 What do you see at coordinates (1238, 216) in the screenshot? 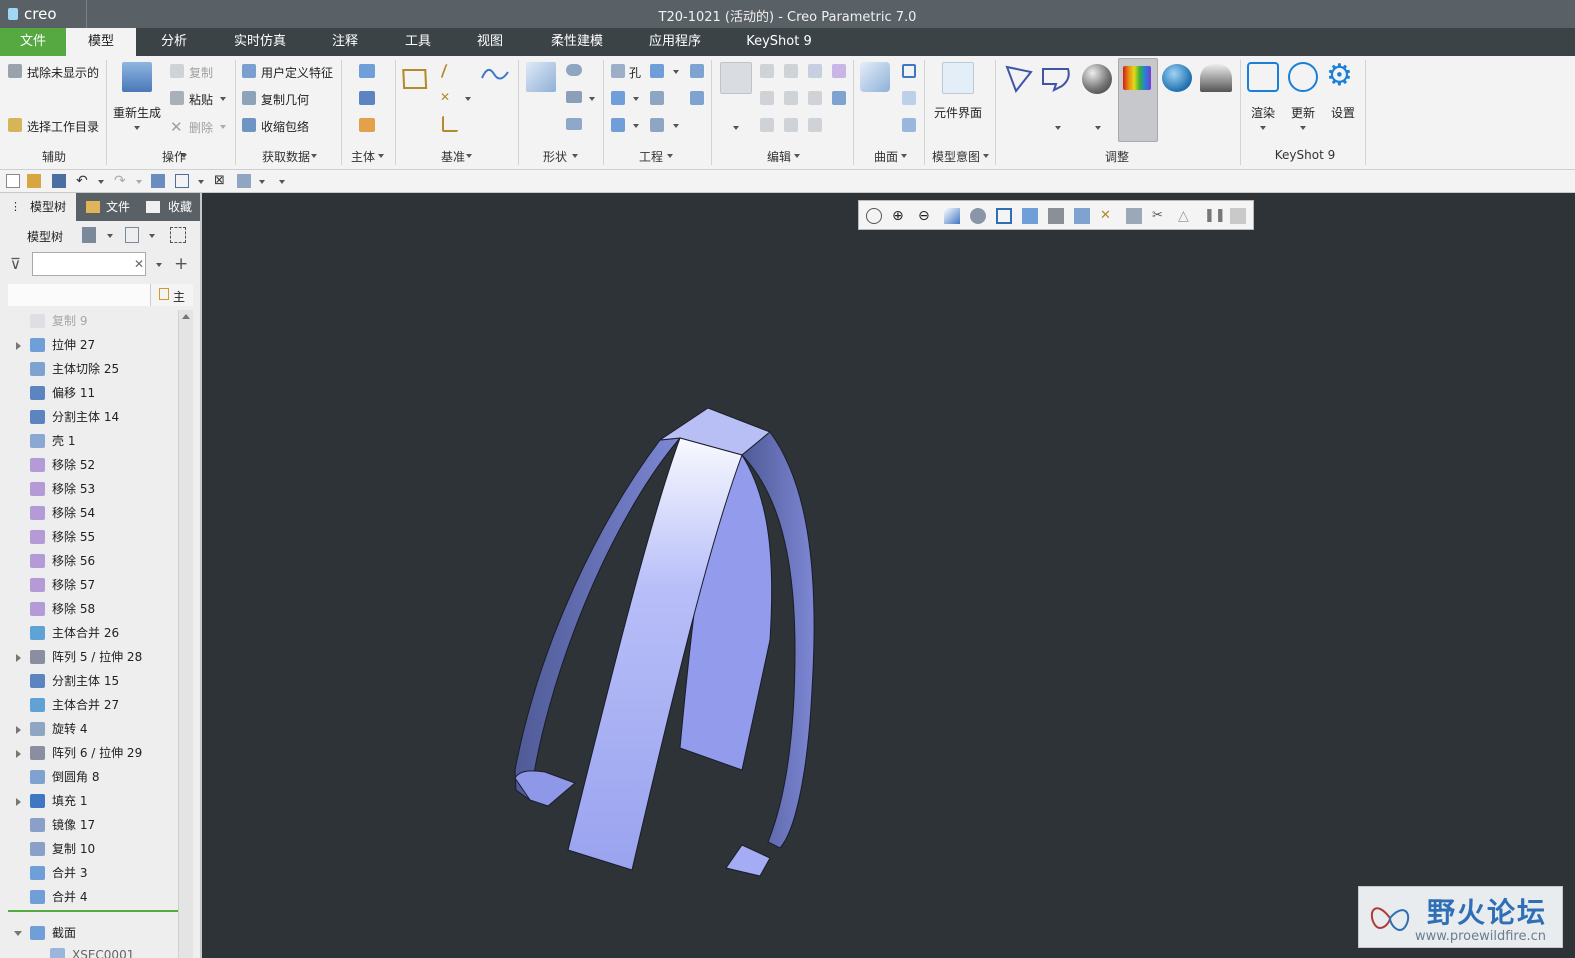
I see `stop-icon` at bounding box center [1238, 216].